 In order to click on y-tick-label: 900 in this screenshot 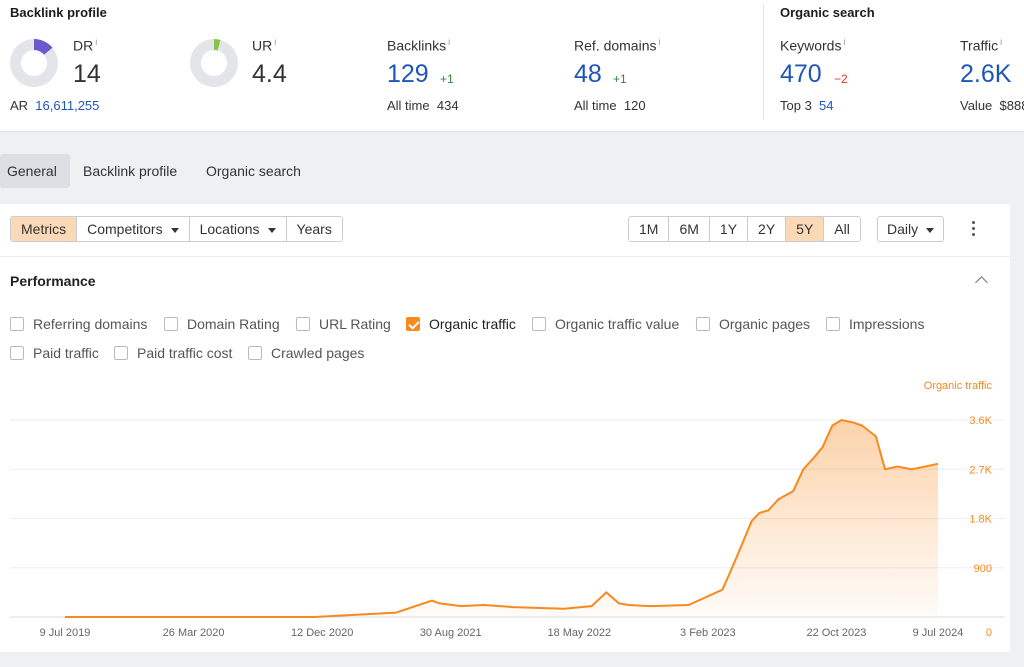, I will do `click(983, 569)`.